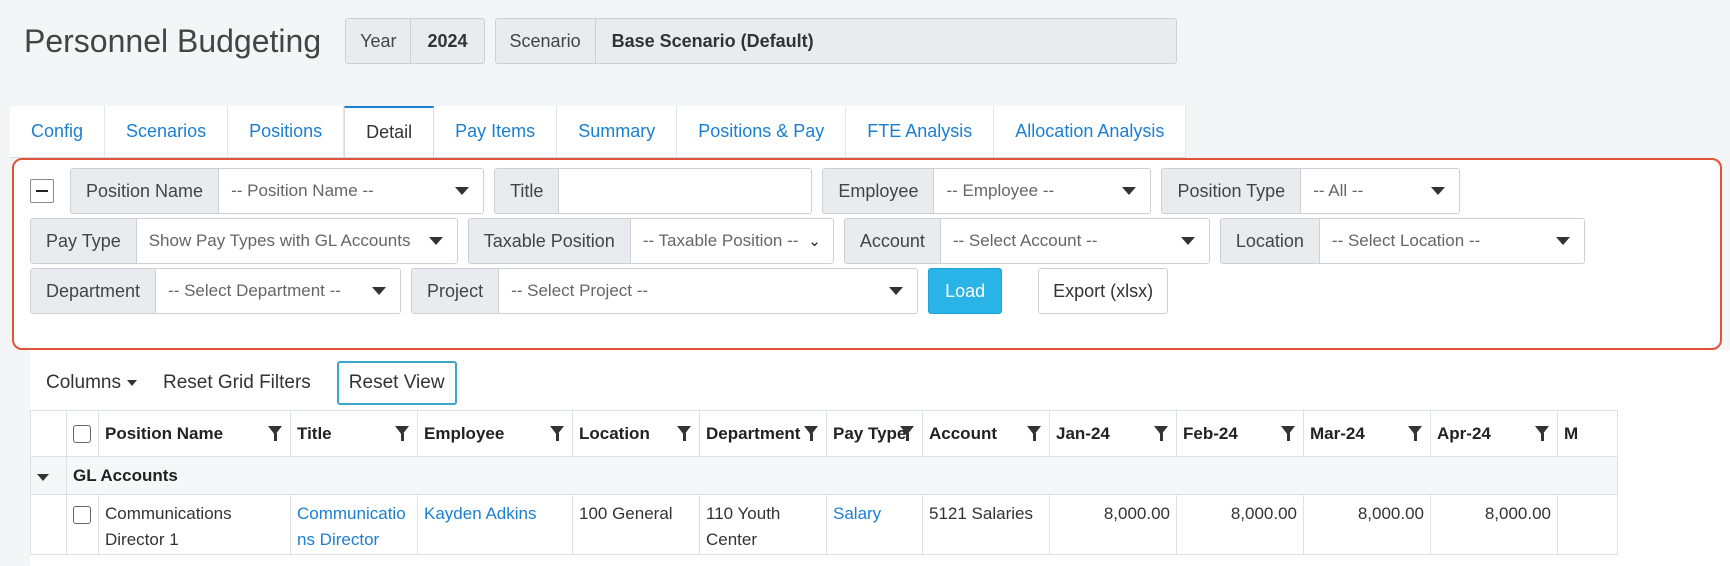 This screenshot has height=566, width=1730. Describe the element at coordinates (1113, 524) in the screenshot. I see `cell-jan-24: 8,000.00` at that location.